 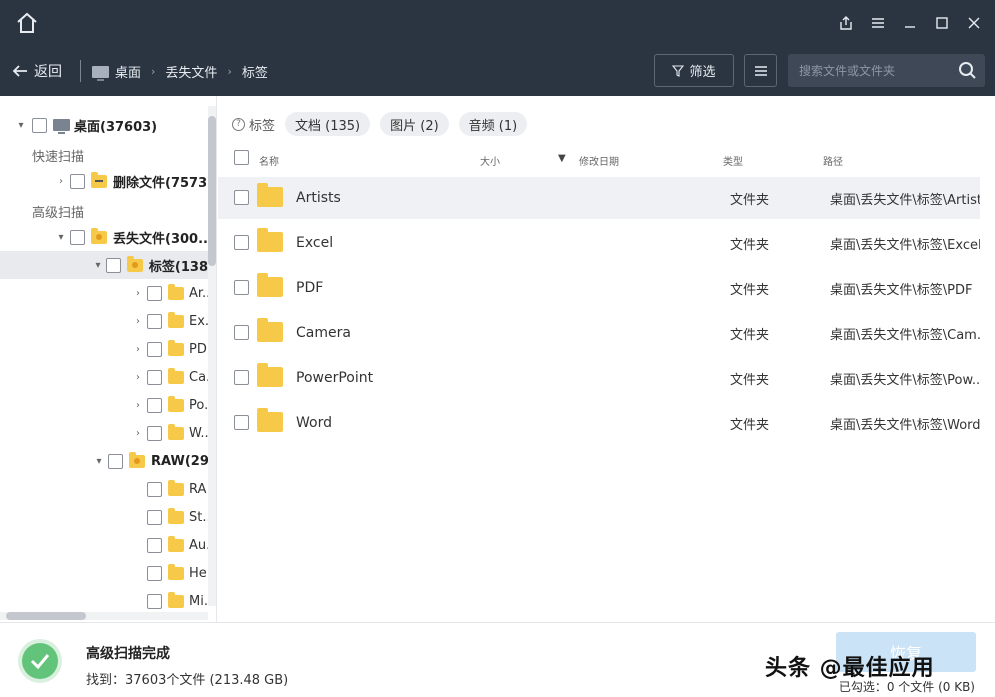 What do you see at coordinates (562, 158) in the screenshot?
I see `sort-desc-icon: ▼` at bounding box center [562, 158].